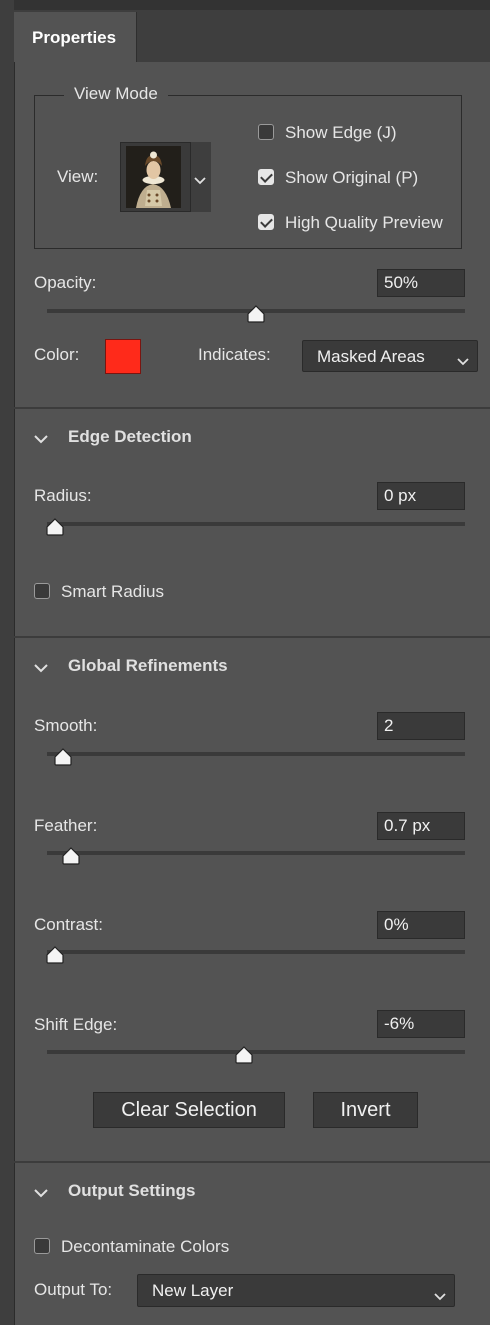  Describe the element at coordinates (41, 440) in the screenshot. I see `edge-detection-collapse-icon` at that location.